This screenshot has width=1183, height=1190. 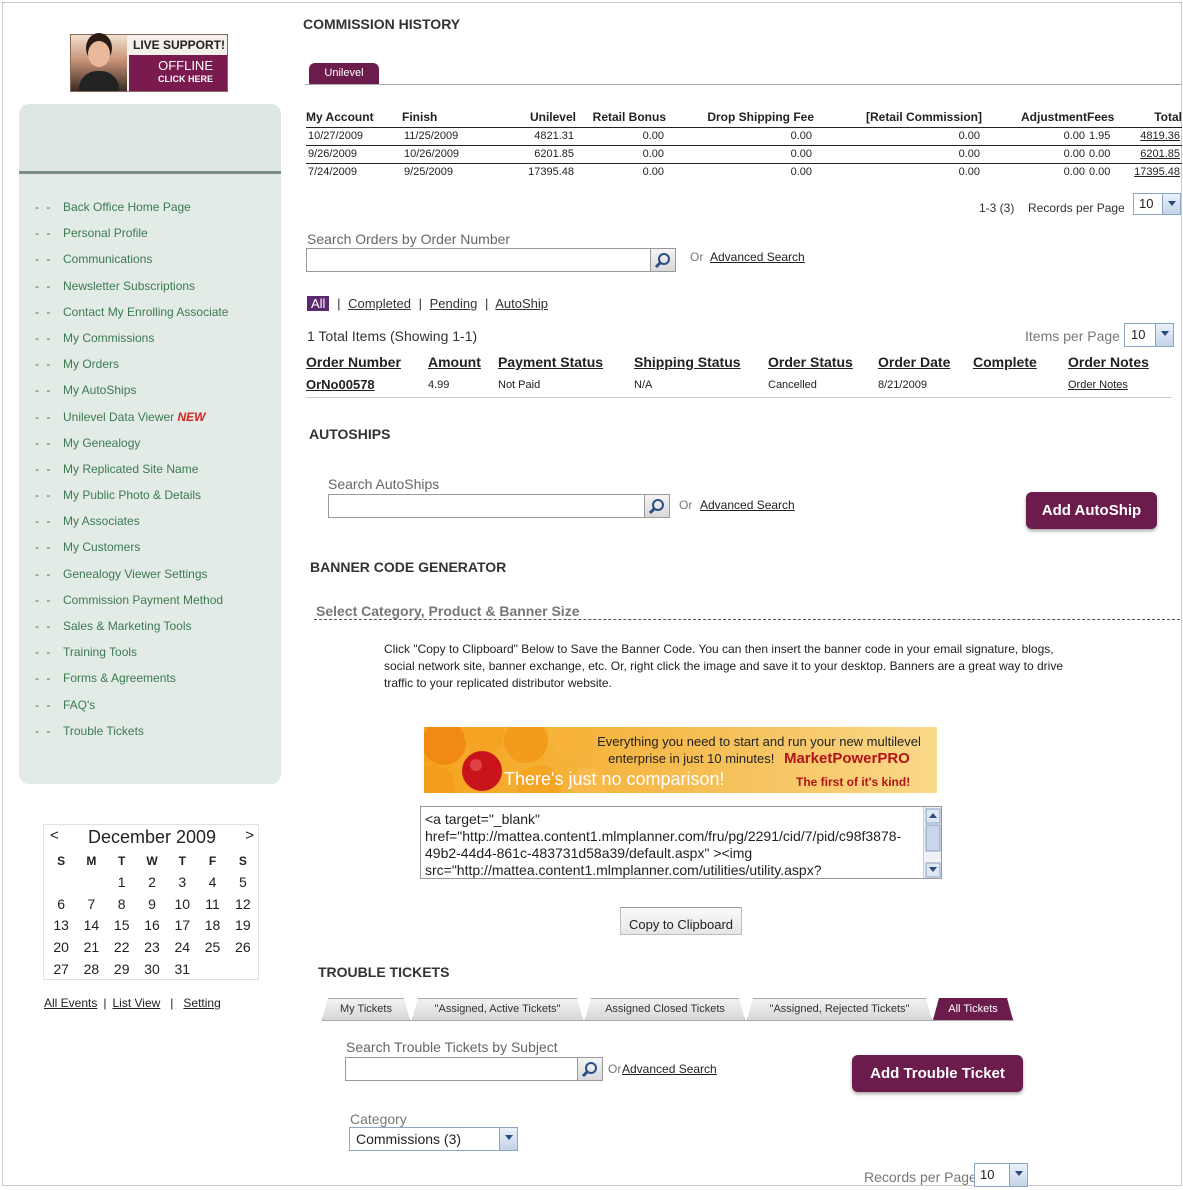 I want to click on tab-my-tickets: My Tickets, so click(x=366, y=1009).